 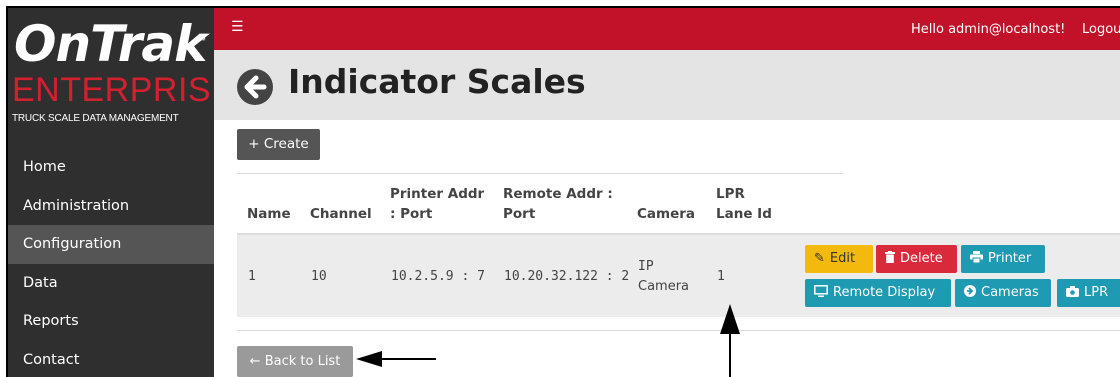 What do you see at coordinates (730, 340) in the screenshot?
I see `arrow-pointing-up` at bounding box center [730, 340].